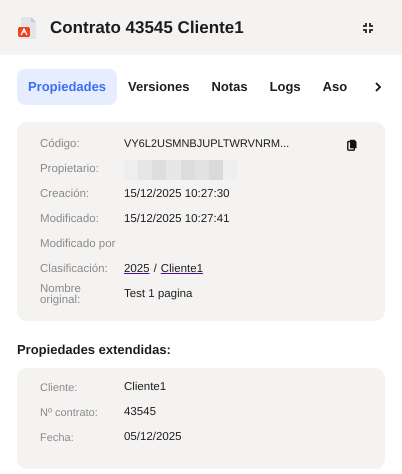  Describe the element at coordinates (70, 169) in the screenshot. I see `property-label: Propietario:` at that location.